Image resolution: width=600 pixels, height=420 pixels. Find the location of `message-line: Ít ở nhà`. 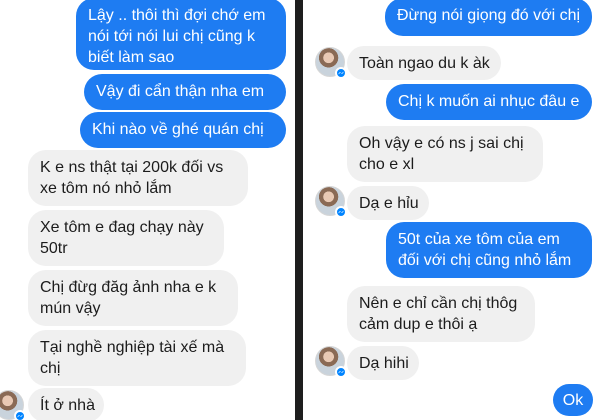

message-line: Ít ở nhà is located at coordinates (67, 405).